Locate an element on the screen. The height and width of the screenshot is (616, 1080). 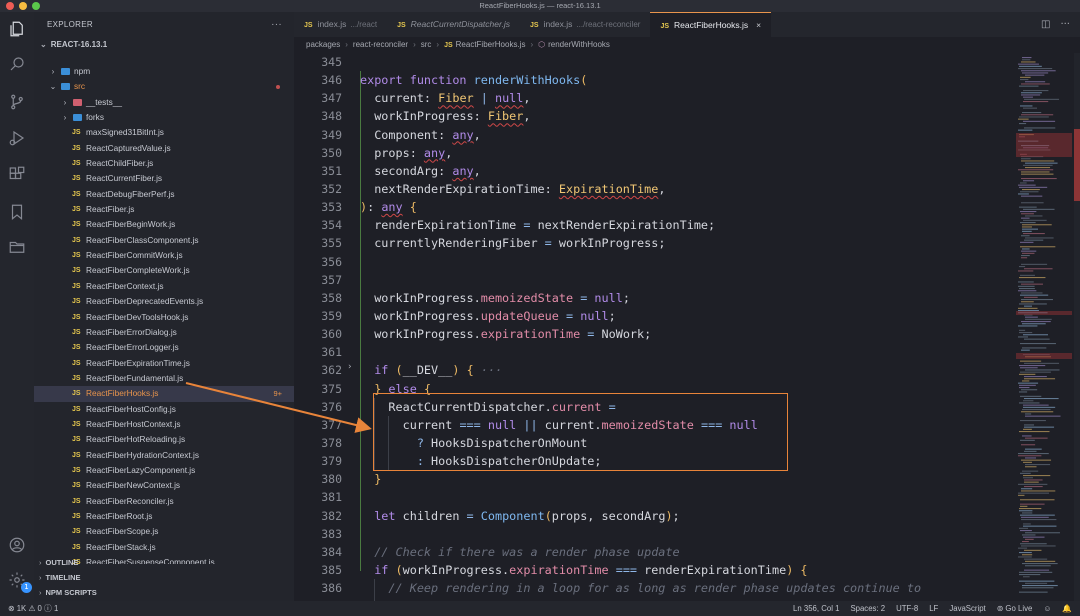
tree-item: JS ReactCurrentFiber.js is located at coordinates (164, 178).